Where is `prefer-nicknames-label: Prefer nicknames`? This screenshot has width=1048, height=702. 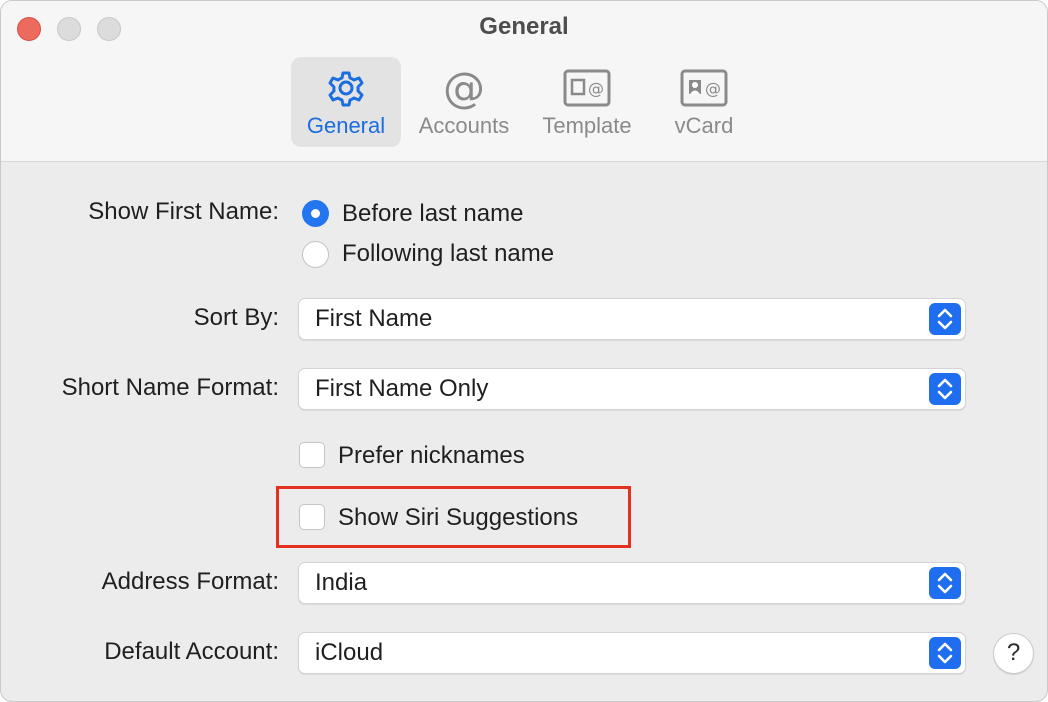 prefer-nicknames-label: Prefer nicknames is located at coordinates (431, 455).